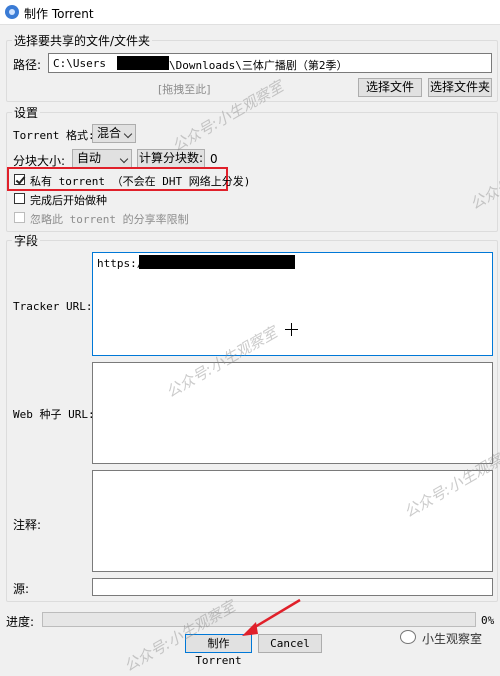 Image resolution: width=500 pixels, height=676 pixels. I want to click on web-seed-label: Web 种子 URL:, so click(54, 414).